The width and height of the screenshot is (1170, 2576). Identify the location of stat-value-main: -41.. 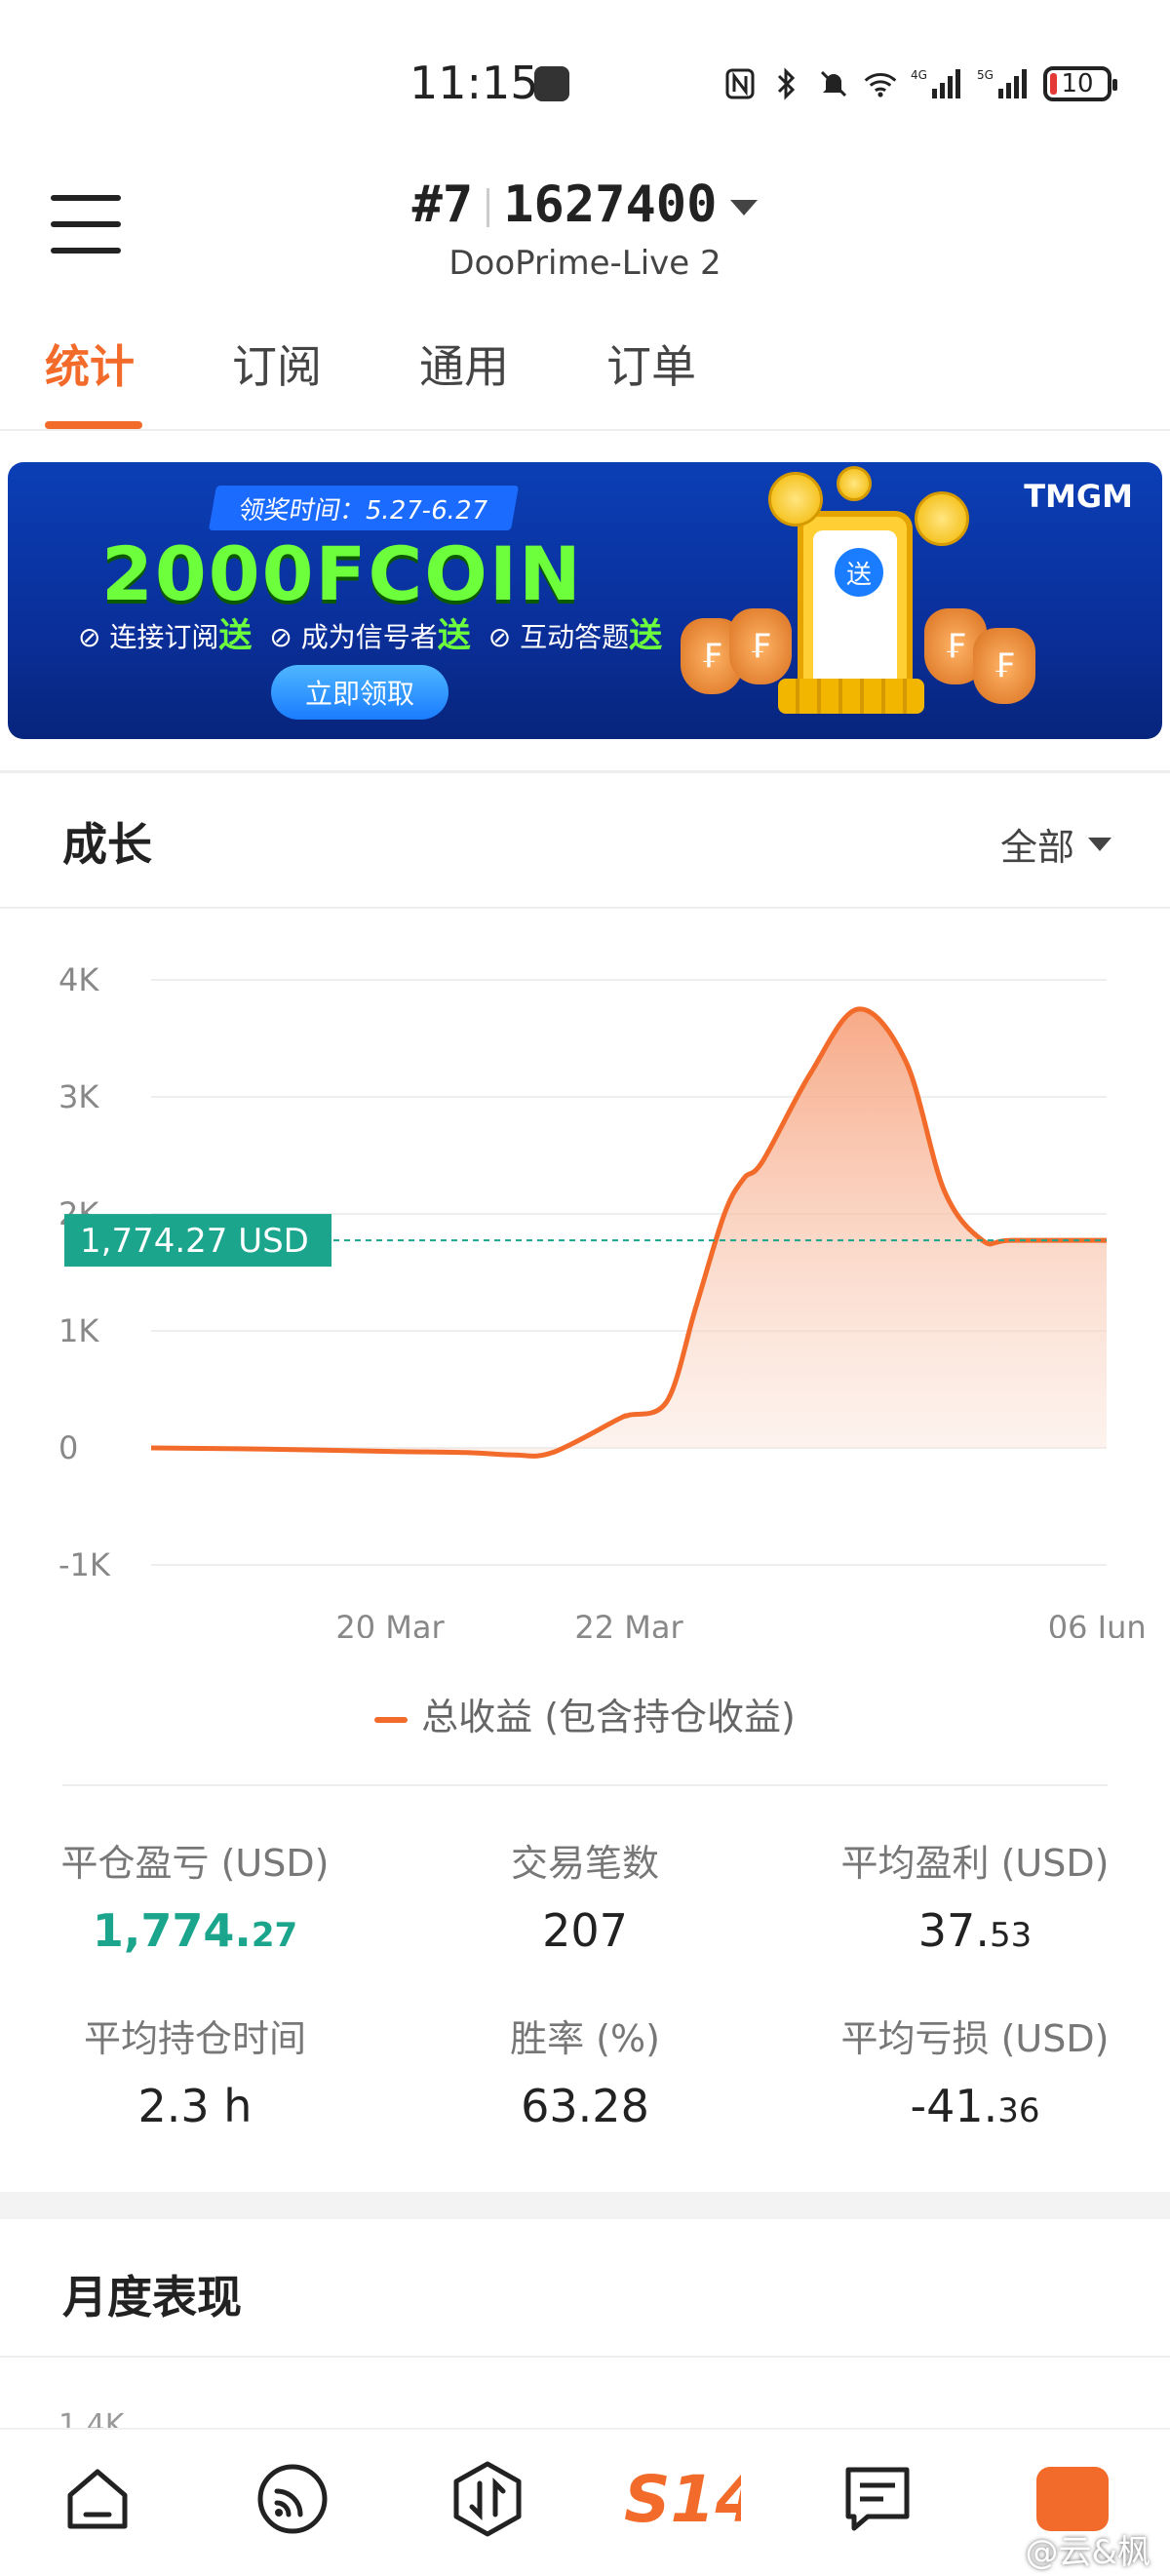
(954, 2106).